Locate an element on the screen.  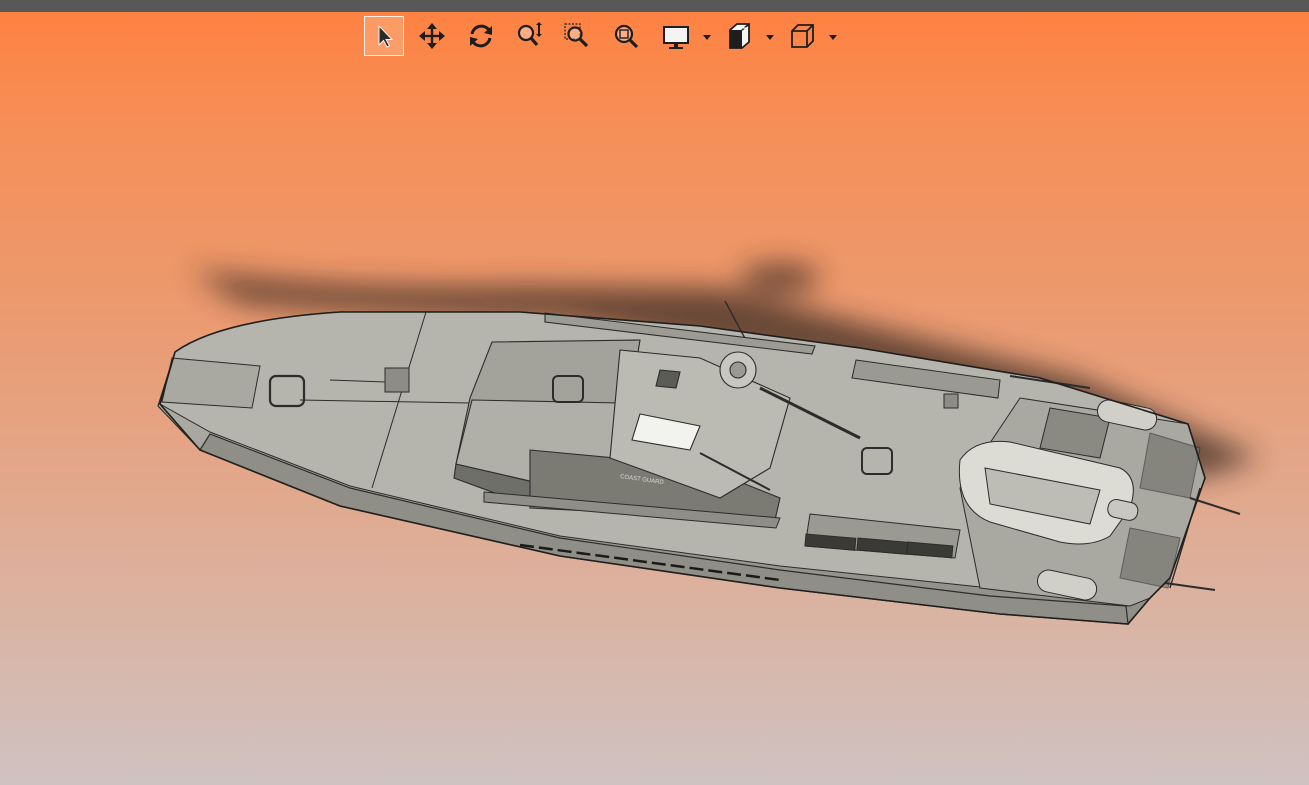
view-orientation-dropdown is located at coordinates (833, 38).